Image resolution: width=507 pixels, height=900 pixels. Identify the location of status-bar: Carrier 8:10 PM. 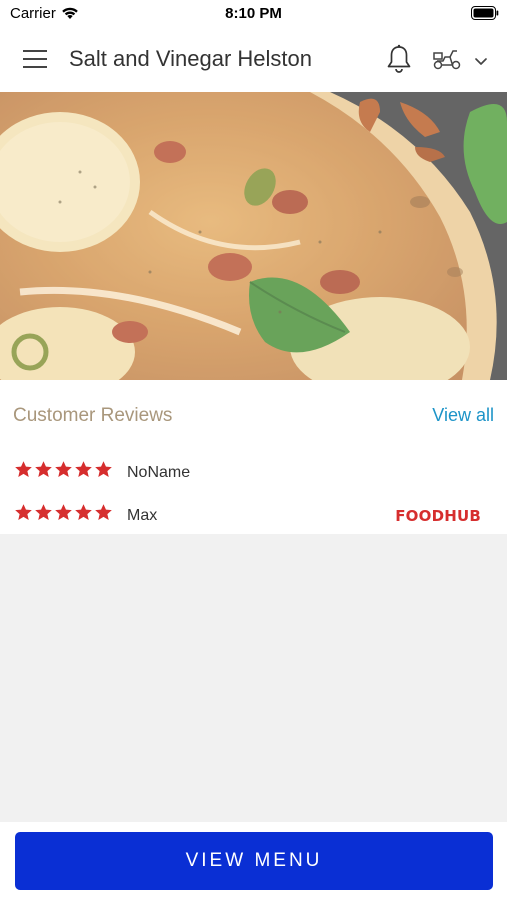
(253, 14).